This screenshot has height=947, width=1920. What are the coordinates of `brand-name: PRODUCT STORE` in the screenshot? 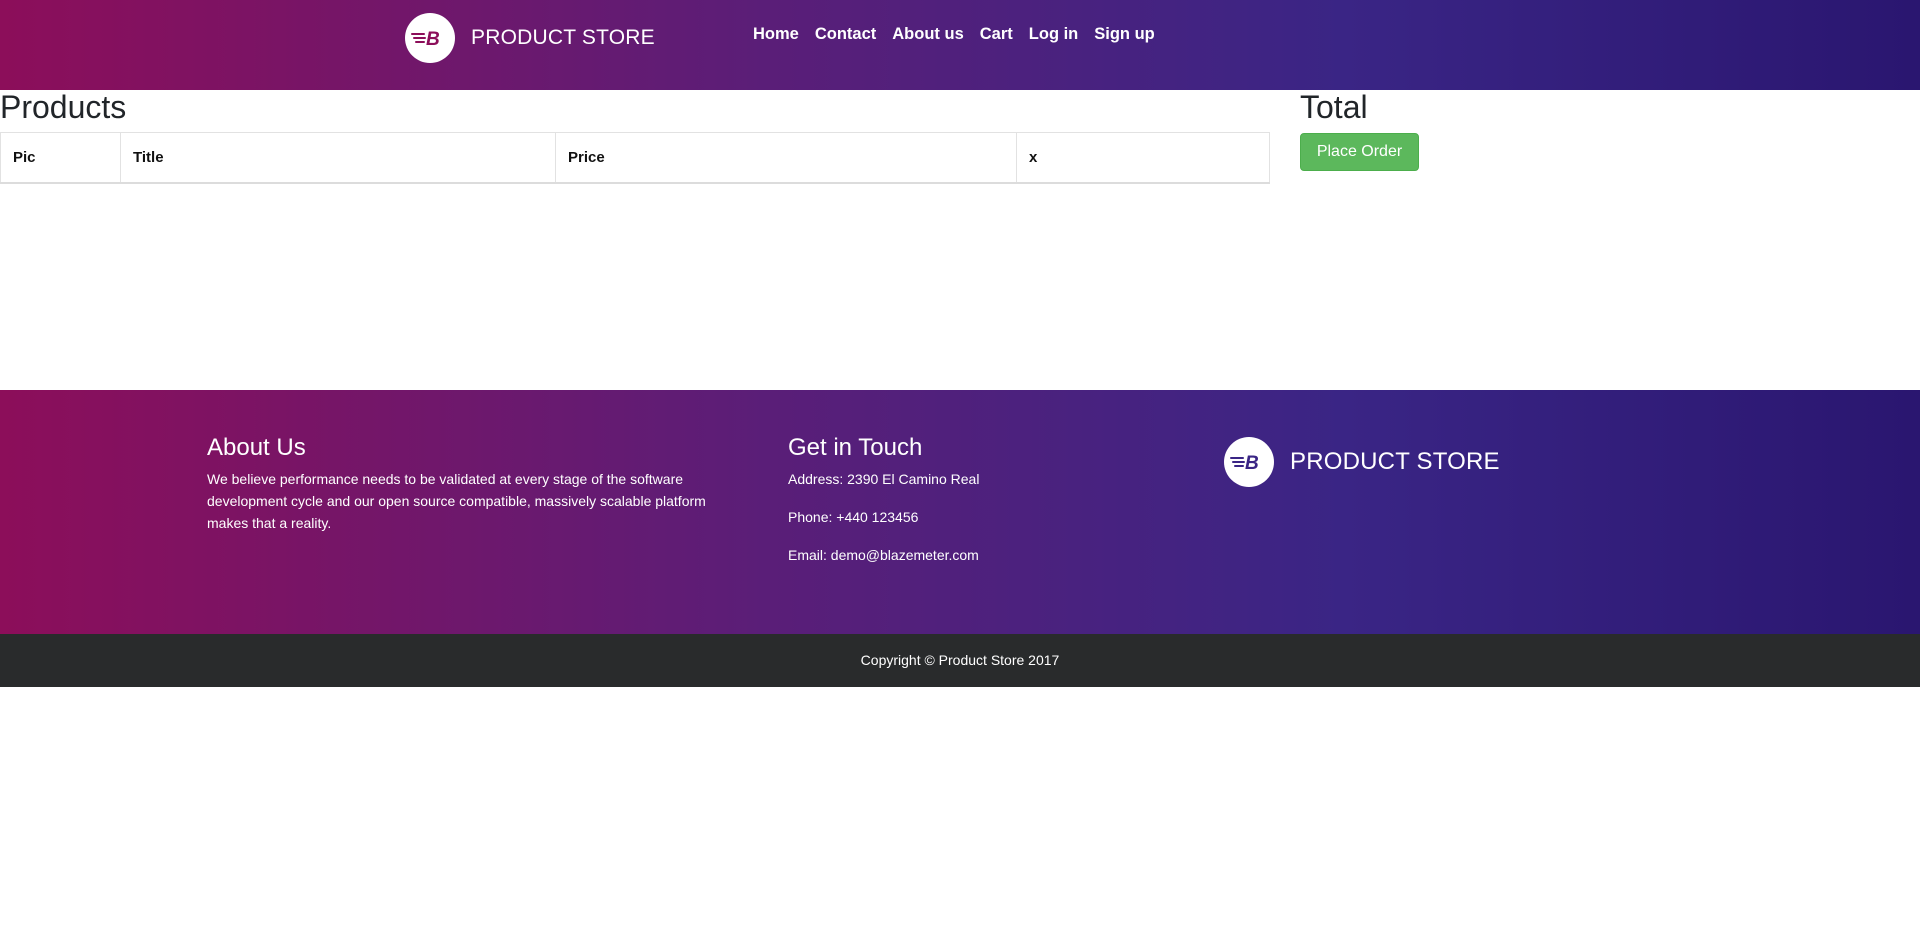 It's located at (563, 37).